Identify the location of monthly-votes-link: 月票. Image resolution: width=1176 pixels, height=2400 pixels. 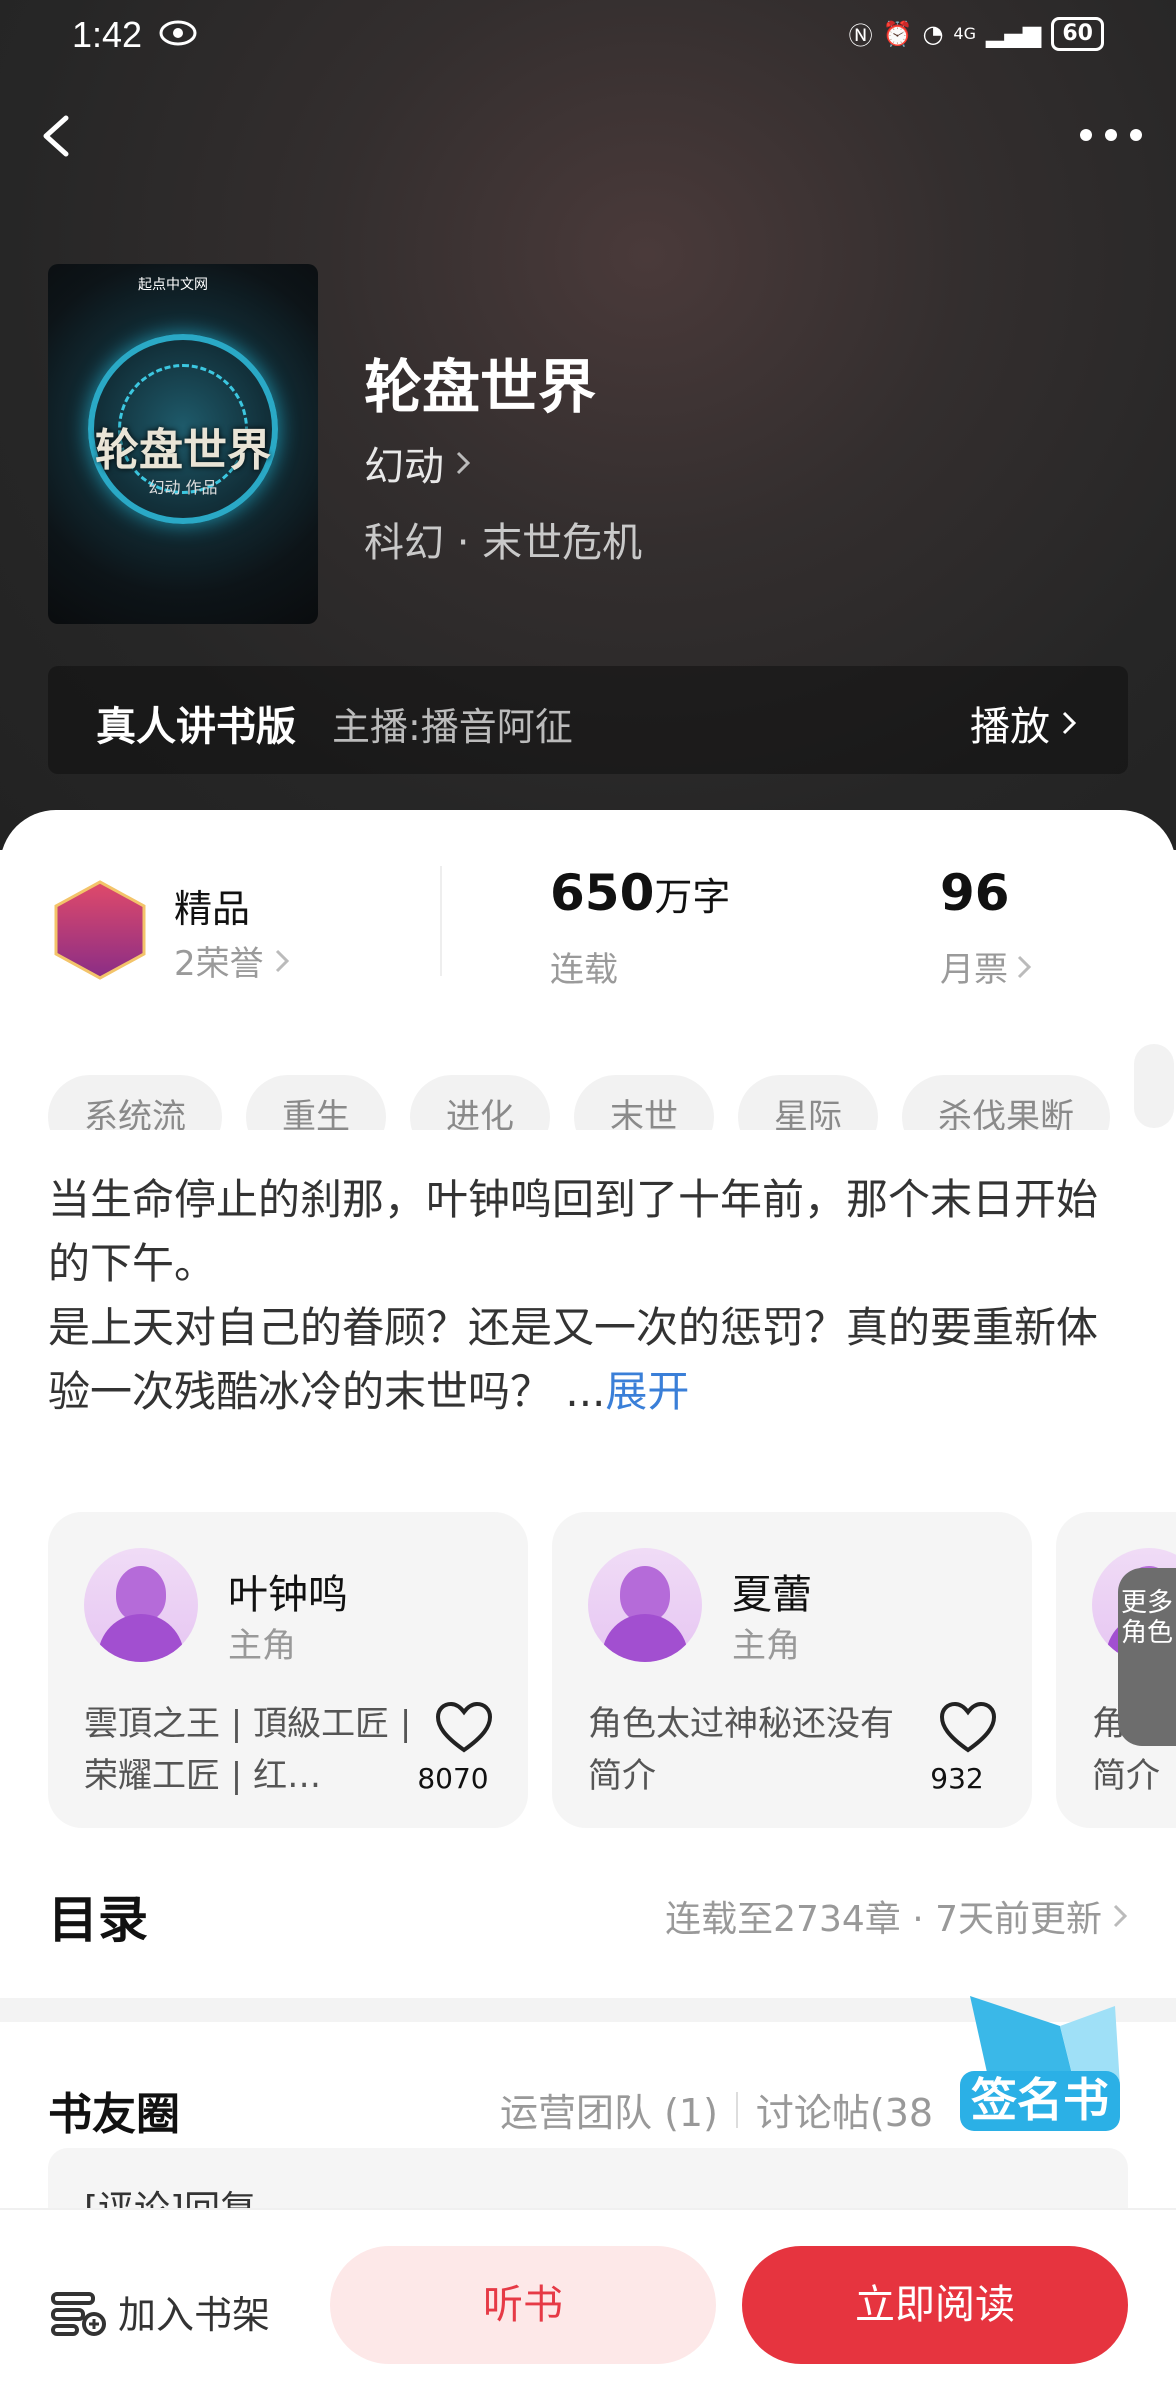
(986, 966).